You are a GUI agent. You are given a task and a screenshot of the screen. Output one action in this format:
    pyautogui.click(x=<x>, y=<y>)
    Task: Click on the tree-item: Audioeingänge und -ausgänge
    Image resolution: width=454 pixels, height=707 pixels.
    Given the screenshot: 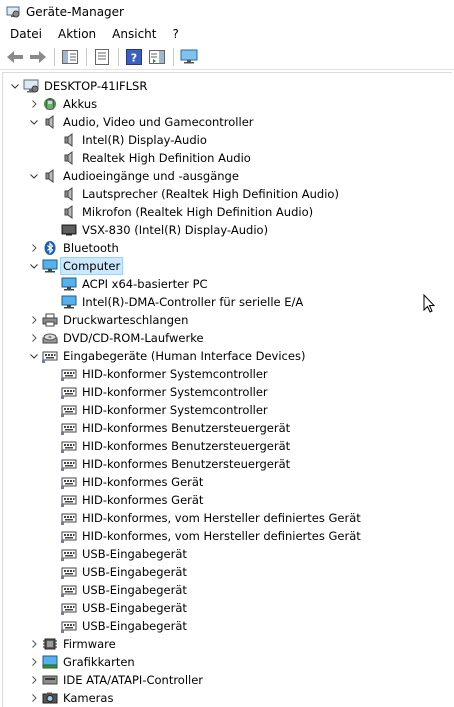 What is the action you would take?
    pyautogui.click(x=227, y=176)
    